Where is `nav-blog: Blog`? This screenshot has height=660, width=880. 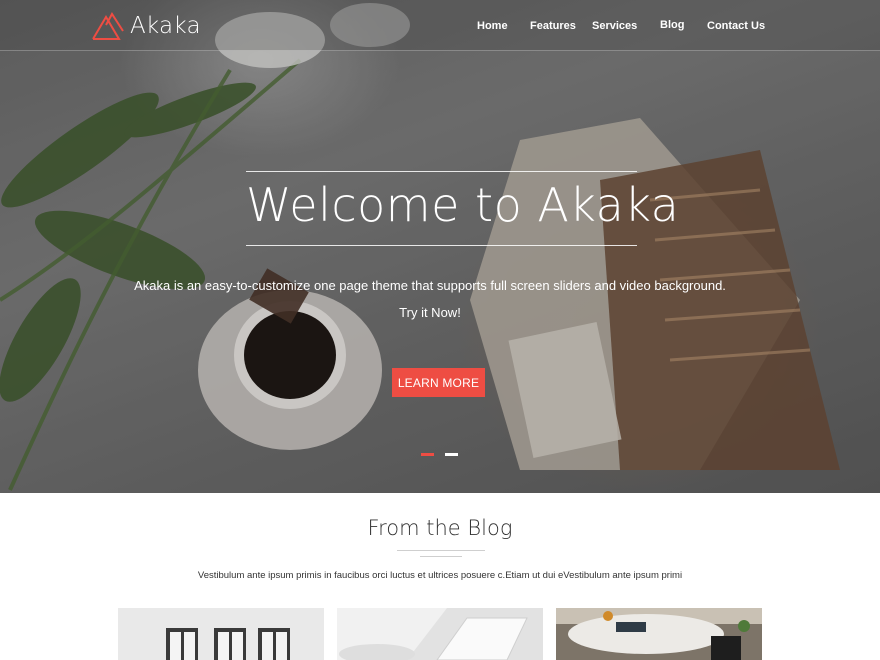
nav-blog: Blog is located at coordinates (672, 25).